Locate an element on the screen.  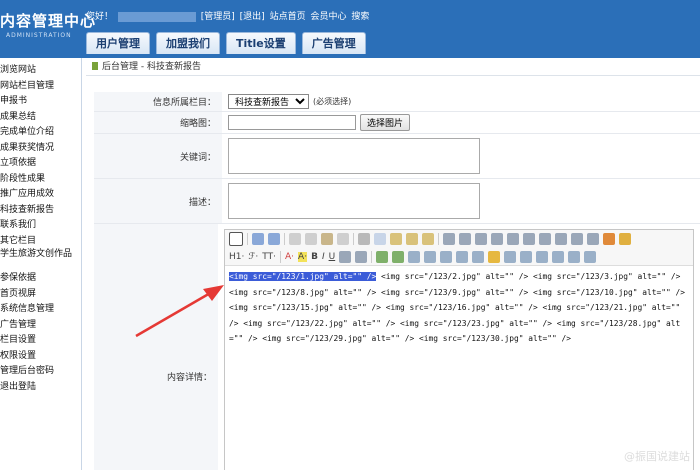
underline-button: U is located at coordinates (332, 257).